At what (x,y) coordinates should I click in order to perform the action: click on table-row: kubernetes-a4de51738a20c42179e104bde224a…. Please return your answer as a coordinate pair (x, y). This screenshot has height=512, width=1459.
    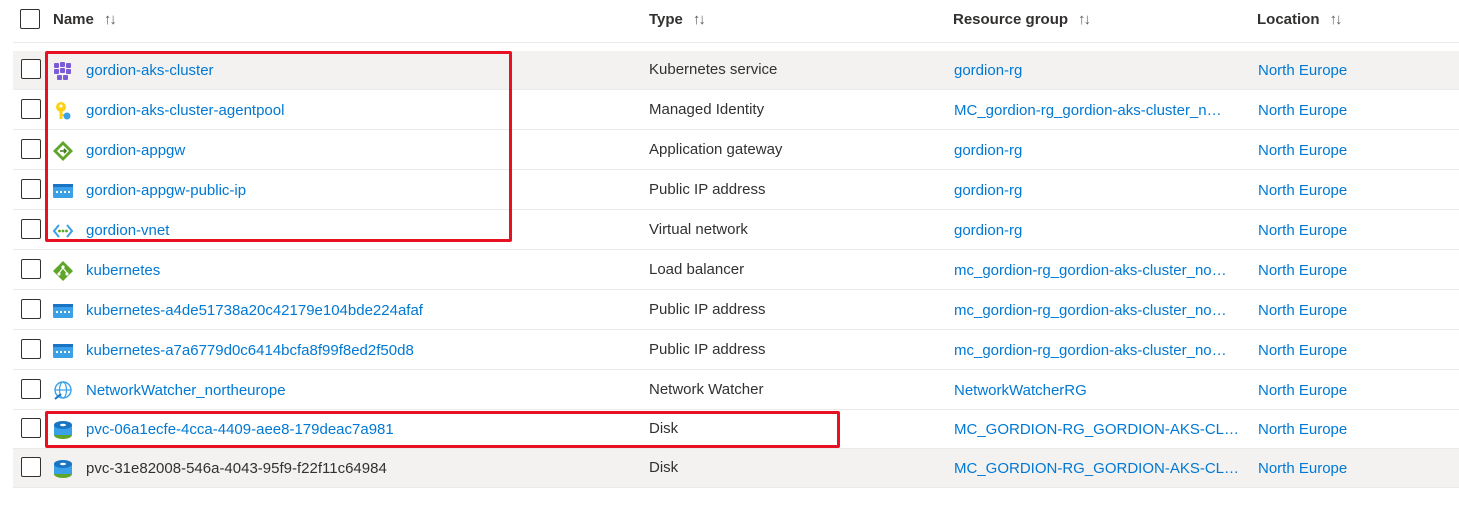
    Looking at the image, I should click on (736, 310).